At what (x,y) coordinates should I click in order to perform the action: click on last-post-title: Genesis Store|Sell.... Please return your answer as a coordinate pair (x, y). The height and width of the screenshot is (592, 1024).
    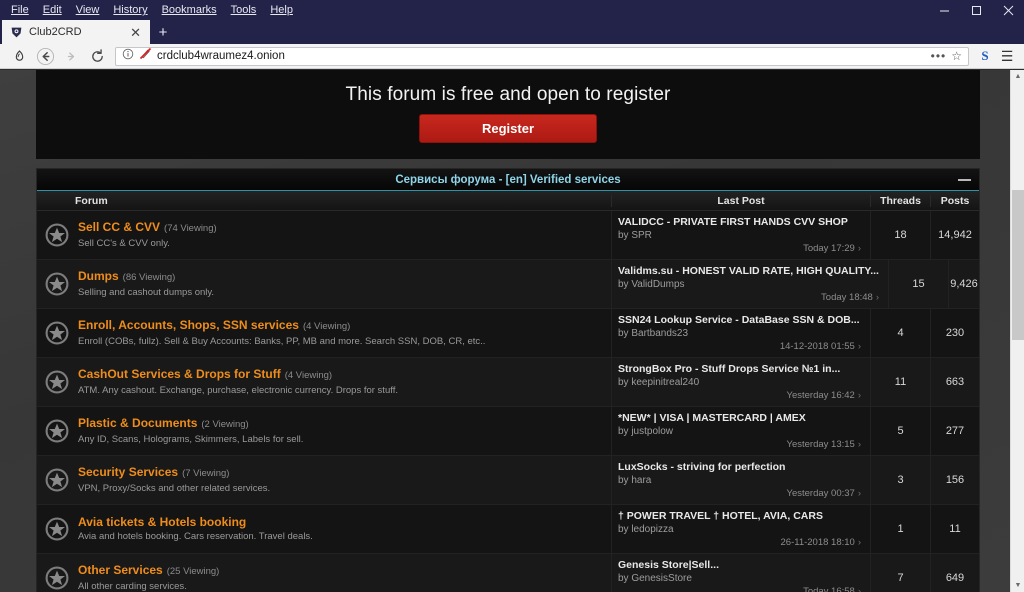
    Looking at the image, I should click on (739, 565).